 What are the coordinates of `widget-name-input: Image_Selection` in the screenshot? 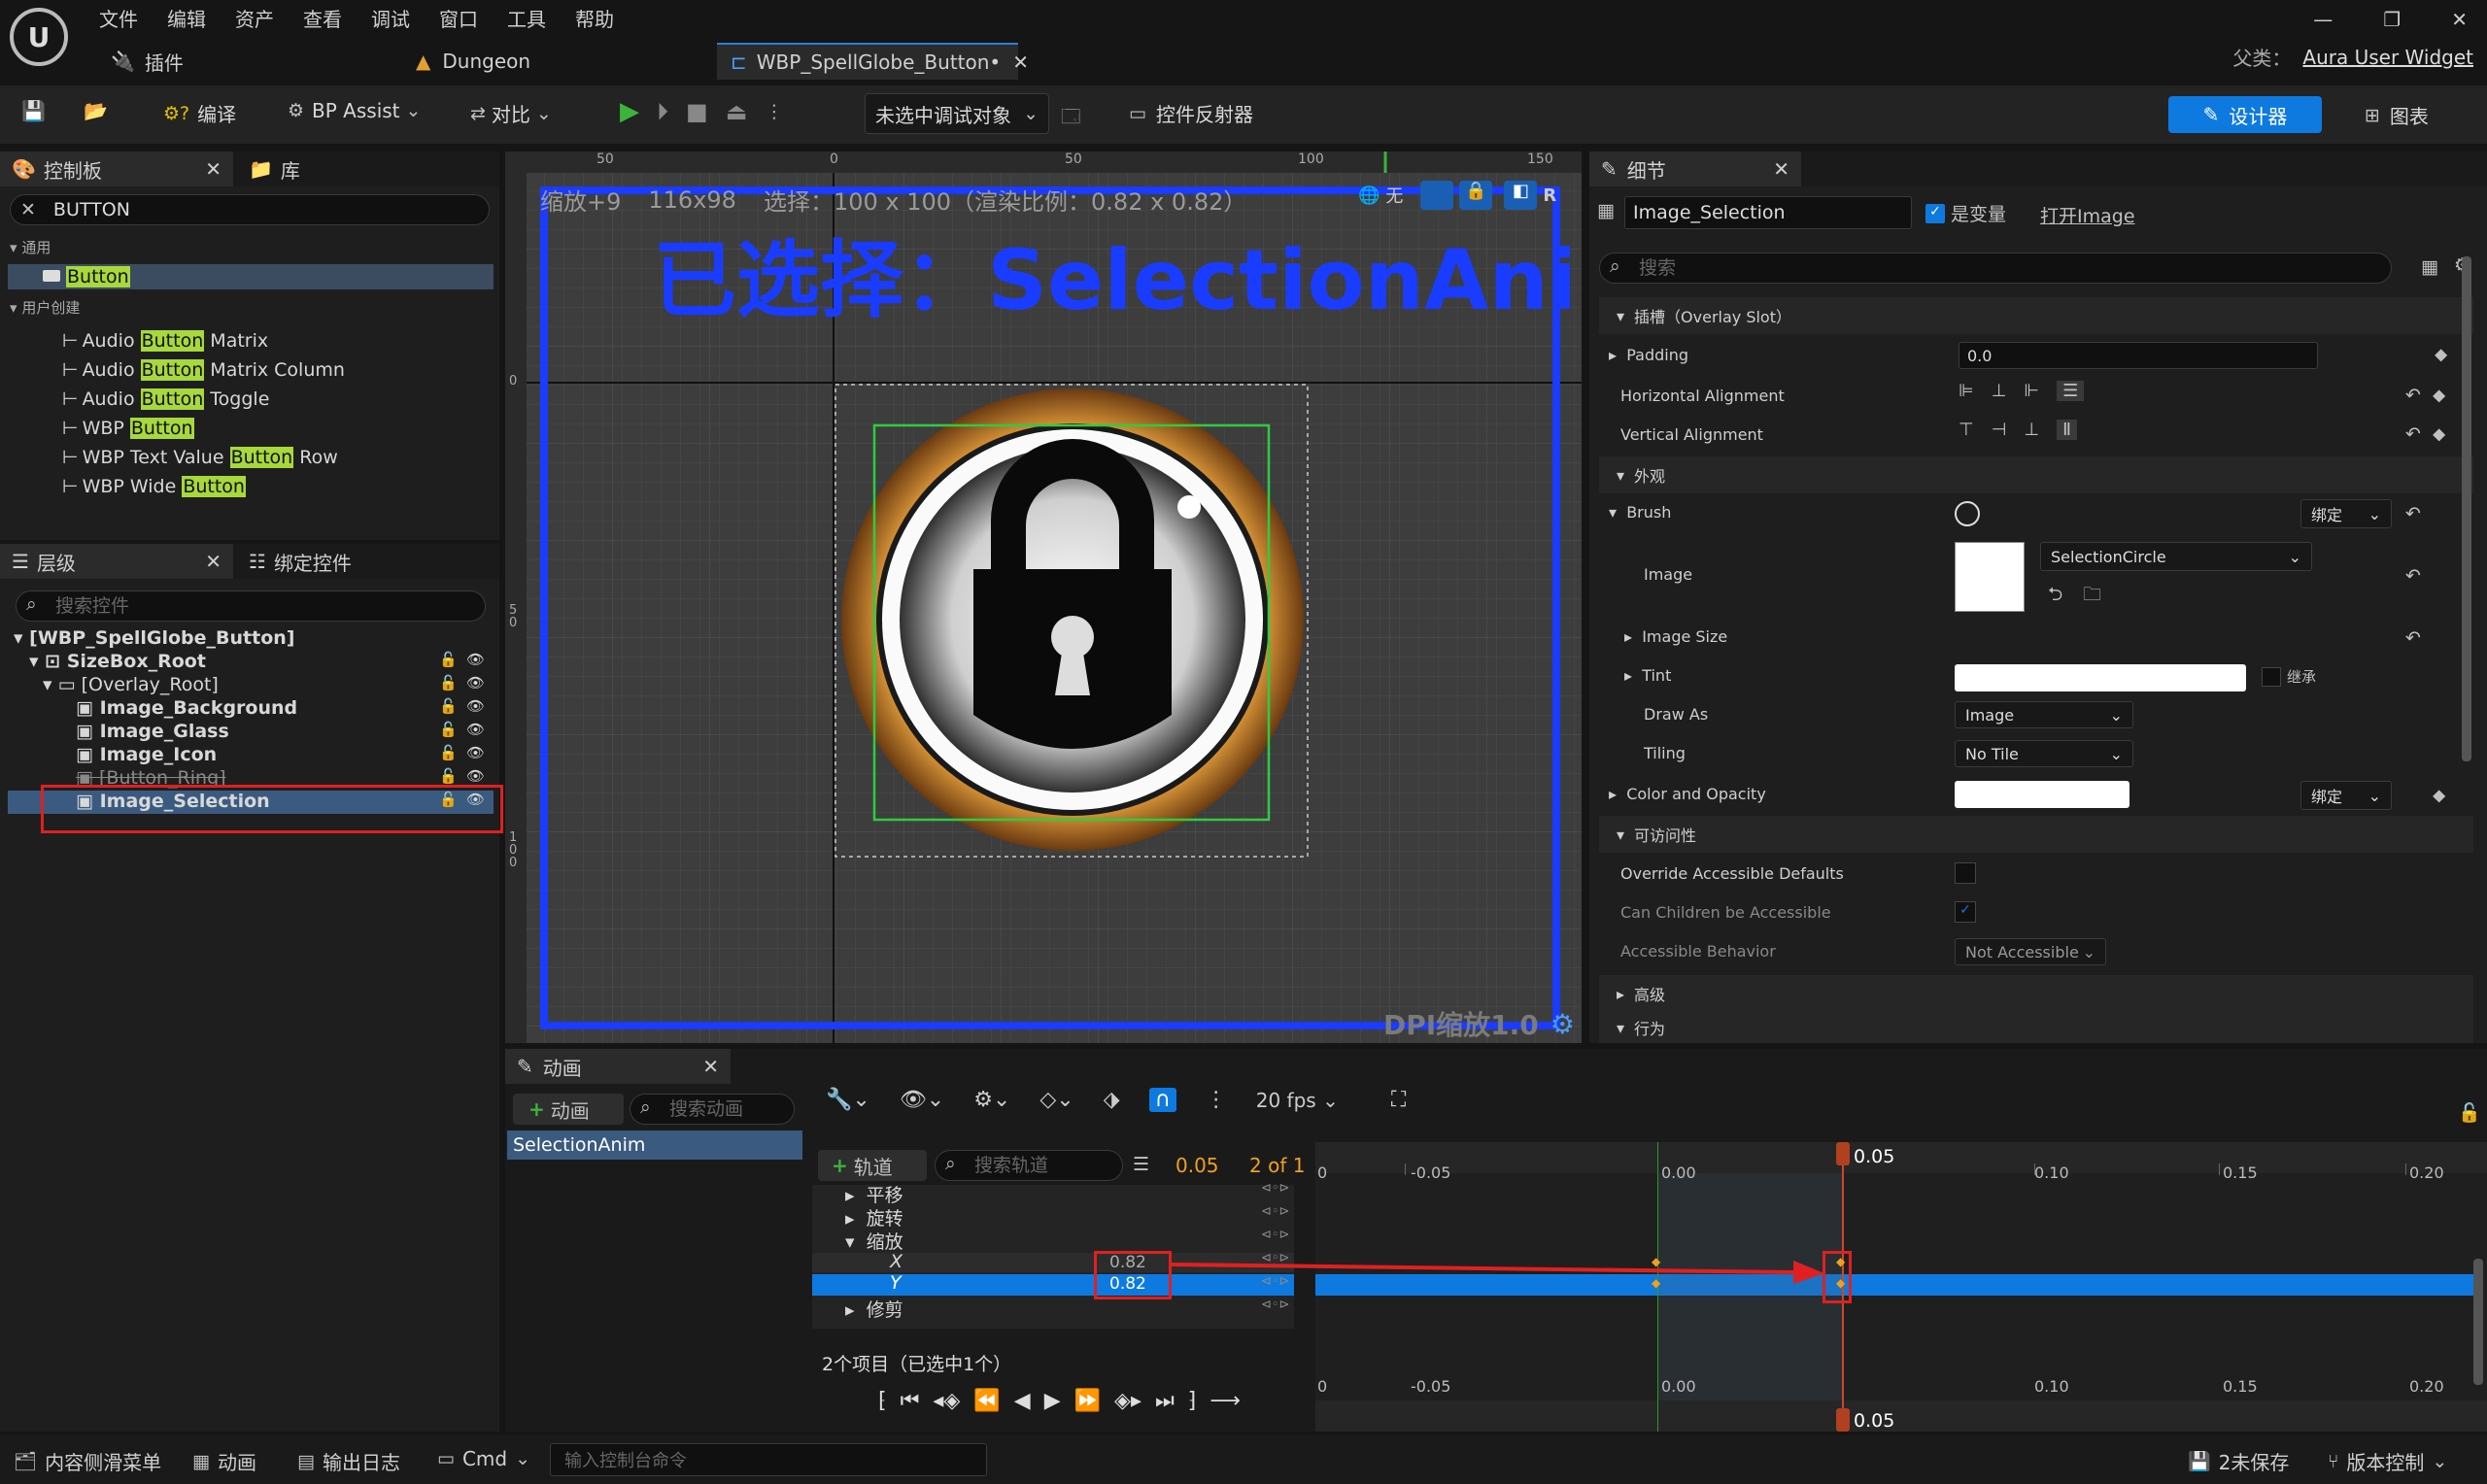 It's located at (1768, 212).